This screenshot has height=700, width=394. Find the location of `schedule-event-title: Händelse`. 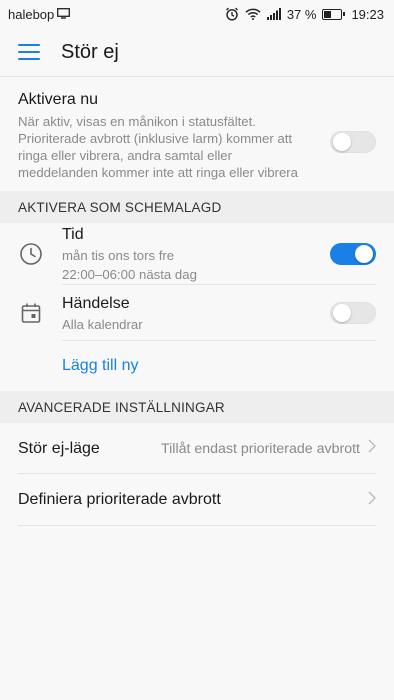

schedule-event-title: Händelse is located at coordinates (96, 303).